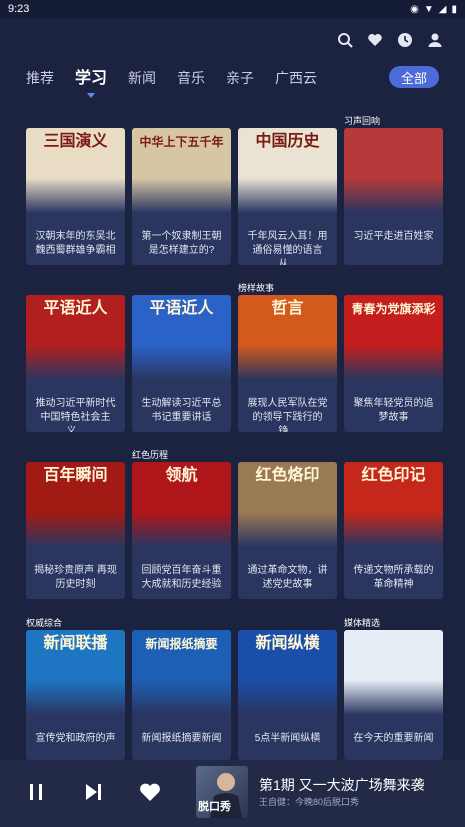  What do you see at coordinates (181, 363) in the screenshot?
I see `album-card: 平语近人生动解读习近平总书记重要讲话` at bounding box center [181, 363].